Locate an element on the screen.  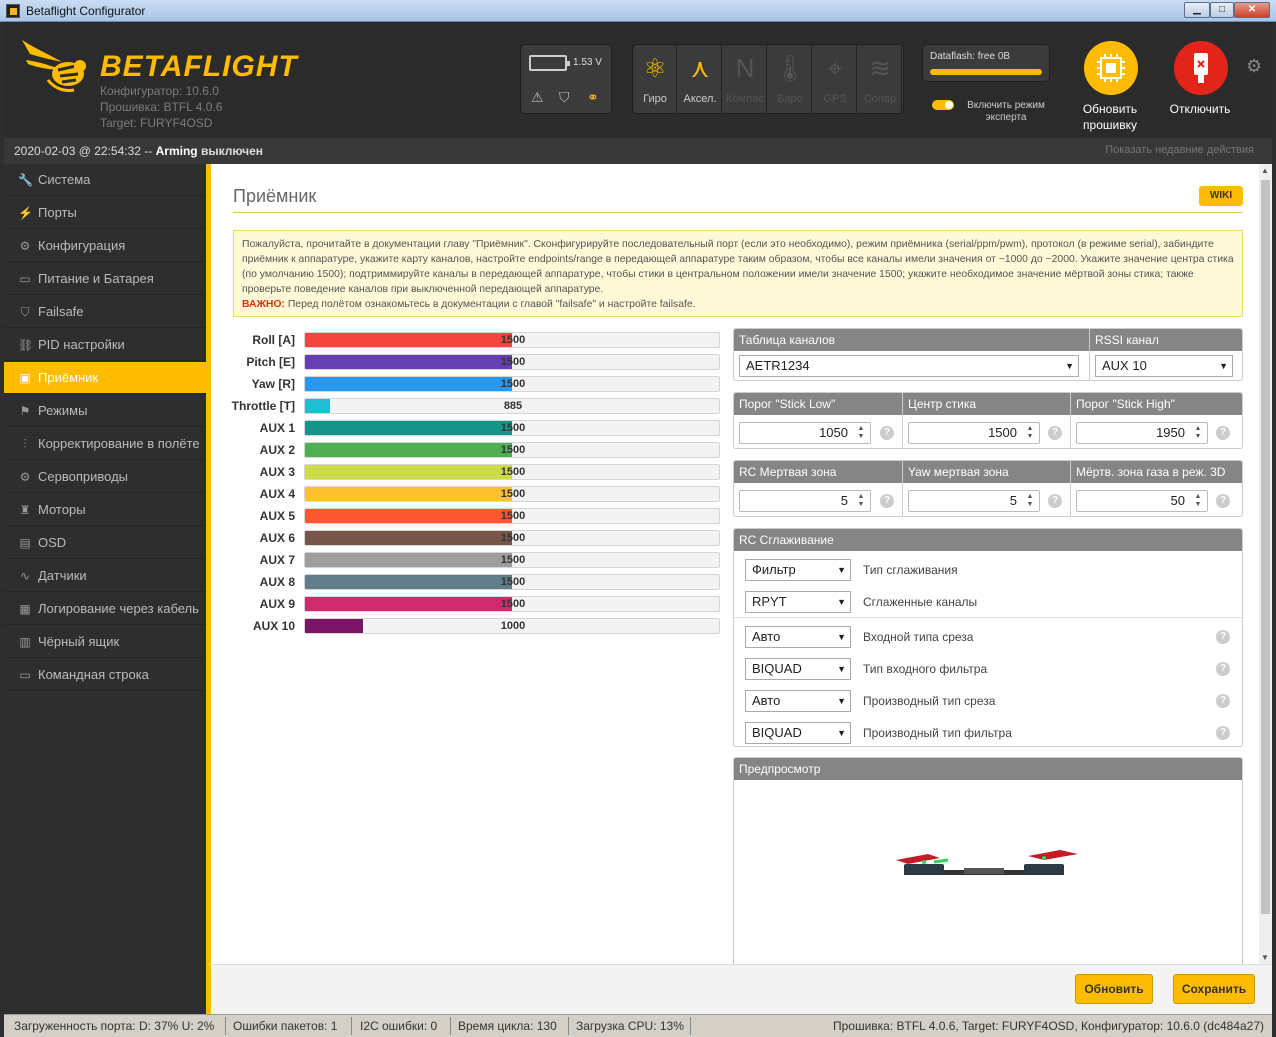
quad-model-preview is located at coordinates (987, 862).